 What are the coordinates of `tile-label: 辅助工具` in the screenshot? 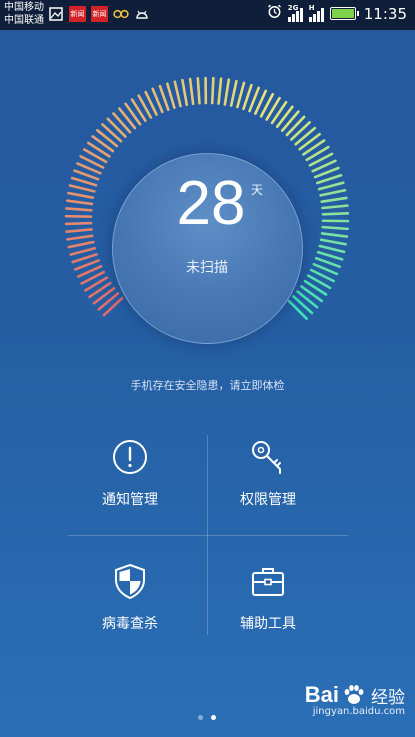 It's located at (268, 624).